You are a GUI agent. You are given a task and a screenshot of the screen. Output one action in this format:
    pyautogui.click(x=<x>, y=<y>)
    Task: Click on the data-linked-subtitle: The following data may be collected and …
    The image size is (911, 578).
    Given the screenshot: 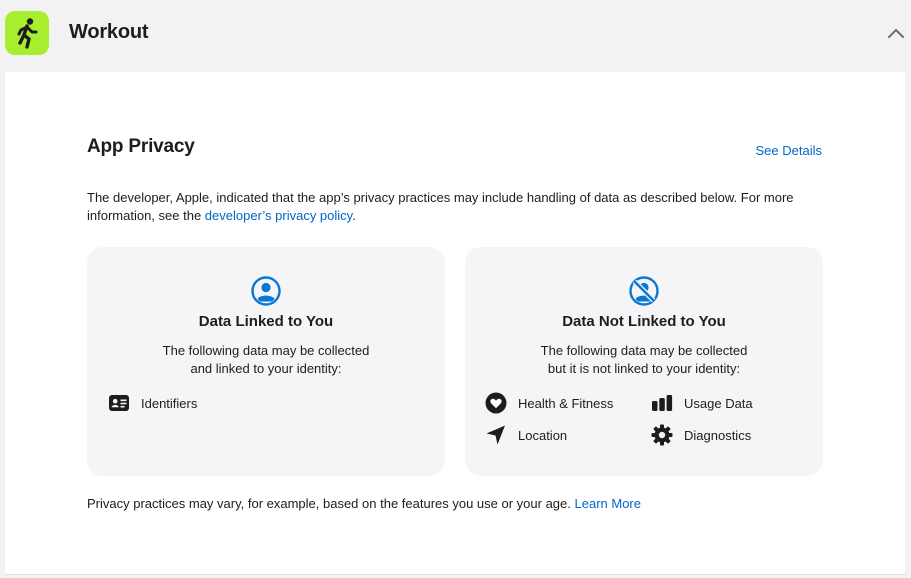 What is the action you would take?
    pyautogui.click(x=266, y=360)
    